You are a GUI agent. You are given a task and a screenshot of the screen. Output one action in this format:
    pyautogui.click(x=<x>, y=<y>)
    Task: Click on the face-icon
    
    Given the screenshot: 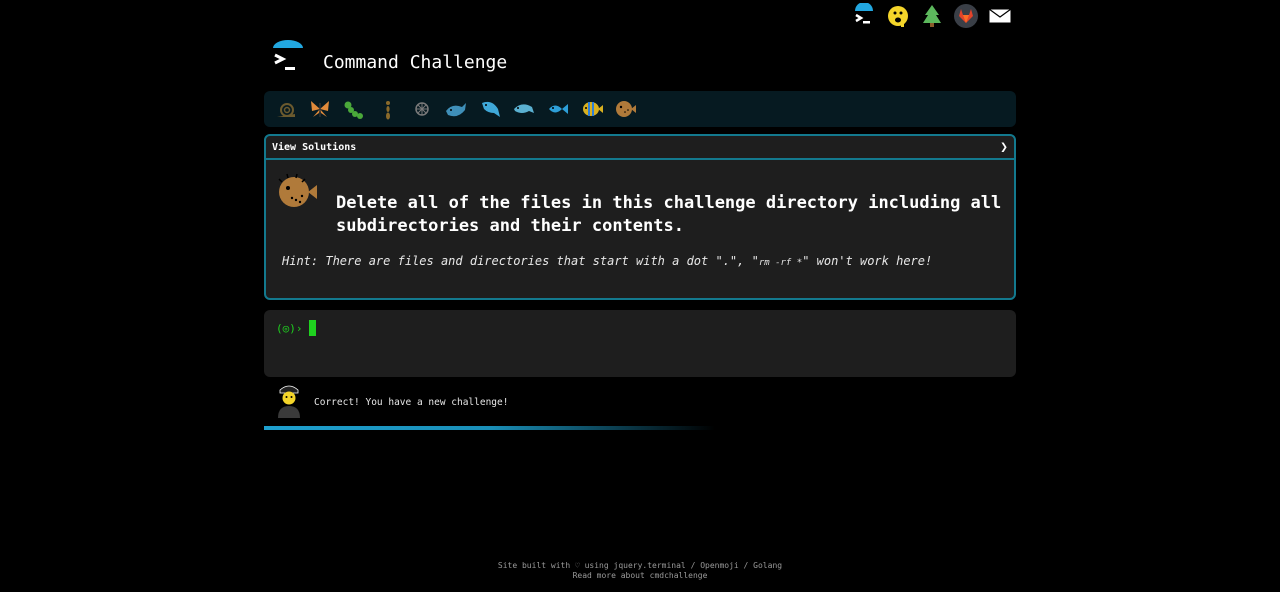 What is the action you would take?
    pyautogui.click(x=898, y=16)
    